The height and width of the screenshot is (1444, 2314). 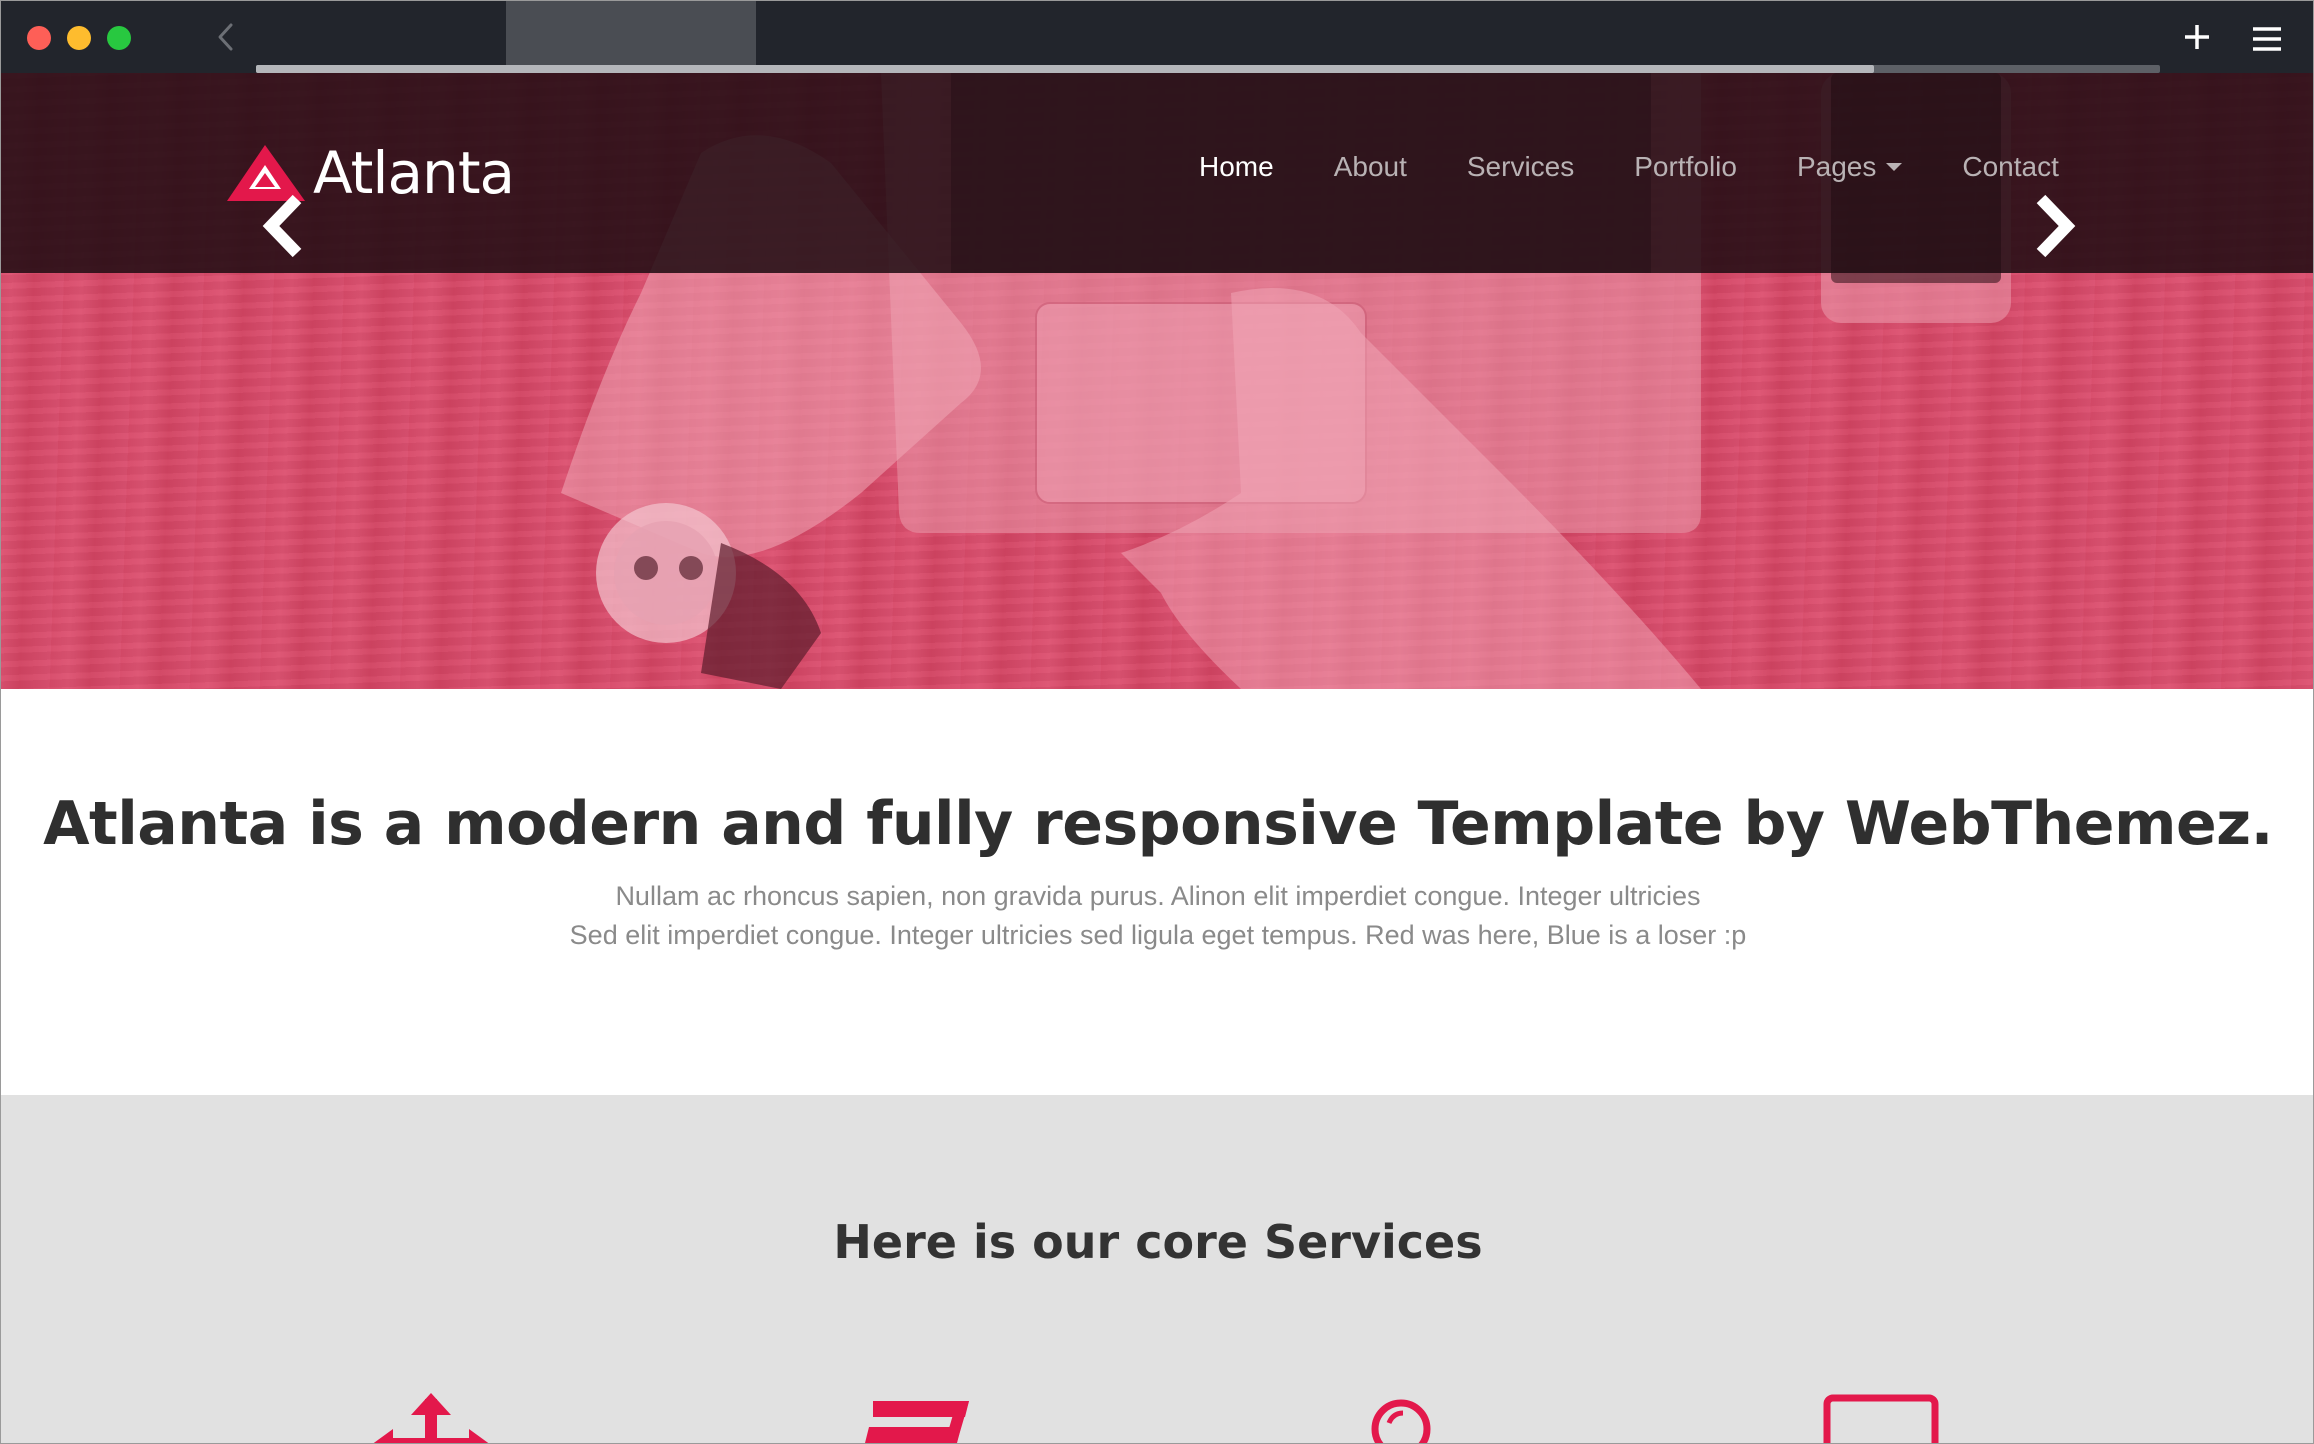 I want to click on page-load-progress, so click(x=1208, y=69).